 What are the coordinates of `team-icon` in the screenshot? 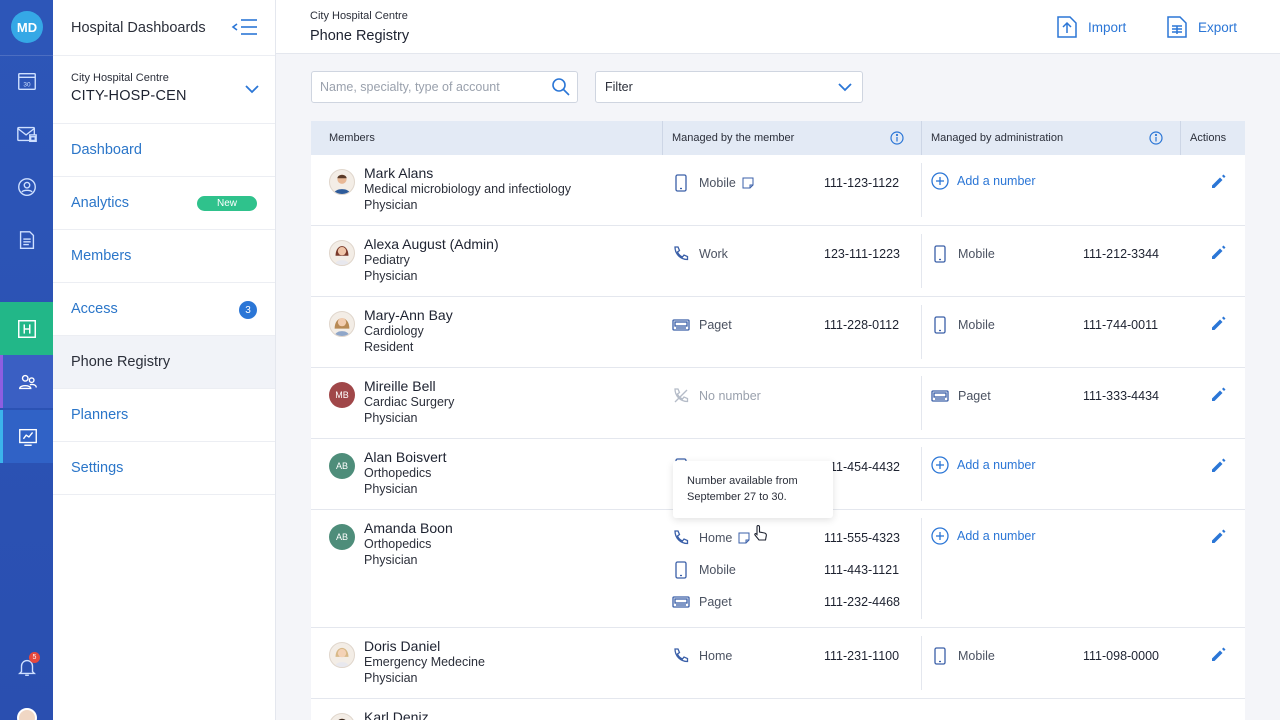 It's located at (28, 381).